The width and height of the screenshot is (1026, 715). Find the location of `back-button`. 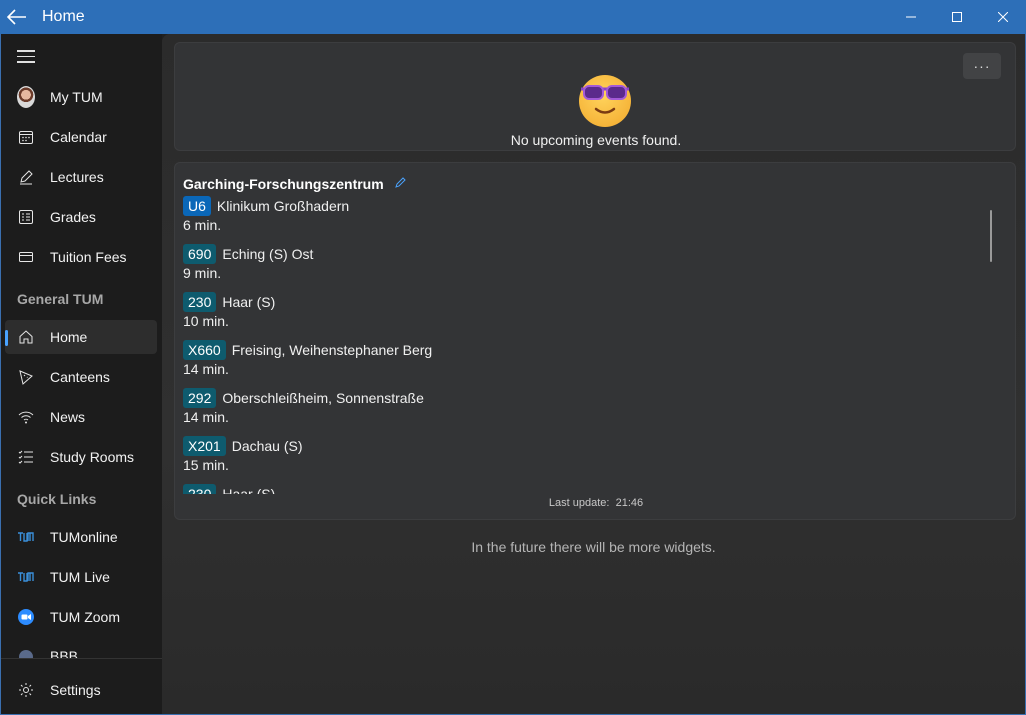

back-button is located at coordinates (17, 17).